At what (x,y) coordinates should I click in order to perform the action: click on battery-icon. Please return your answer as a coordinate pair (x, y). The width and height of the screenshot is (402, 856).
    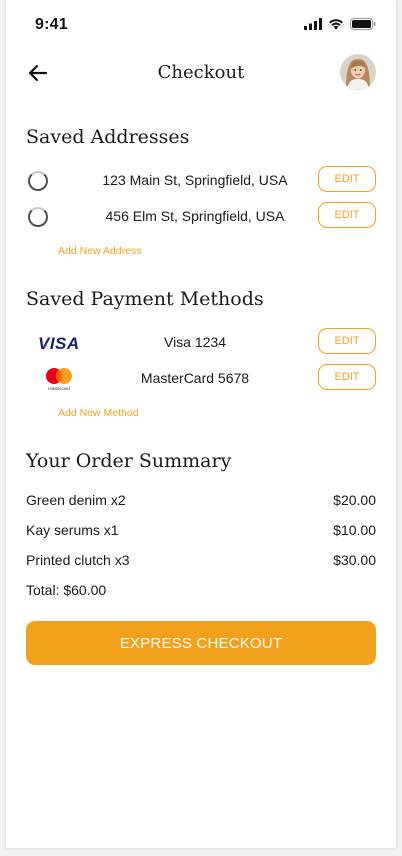
    Looking at the image, I should click on (363, 24).